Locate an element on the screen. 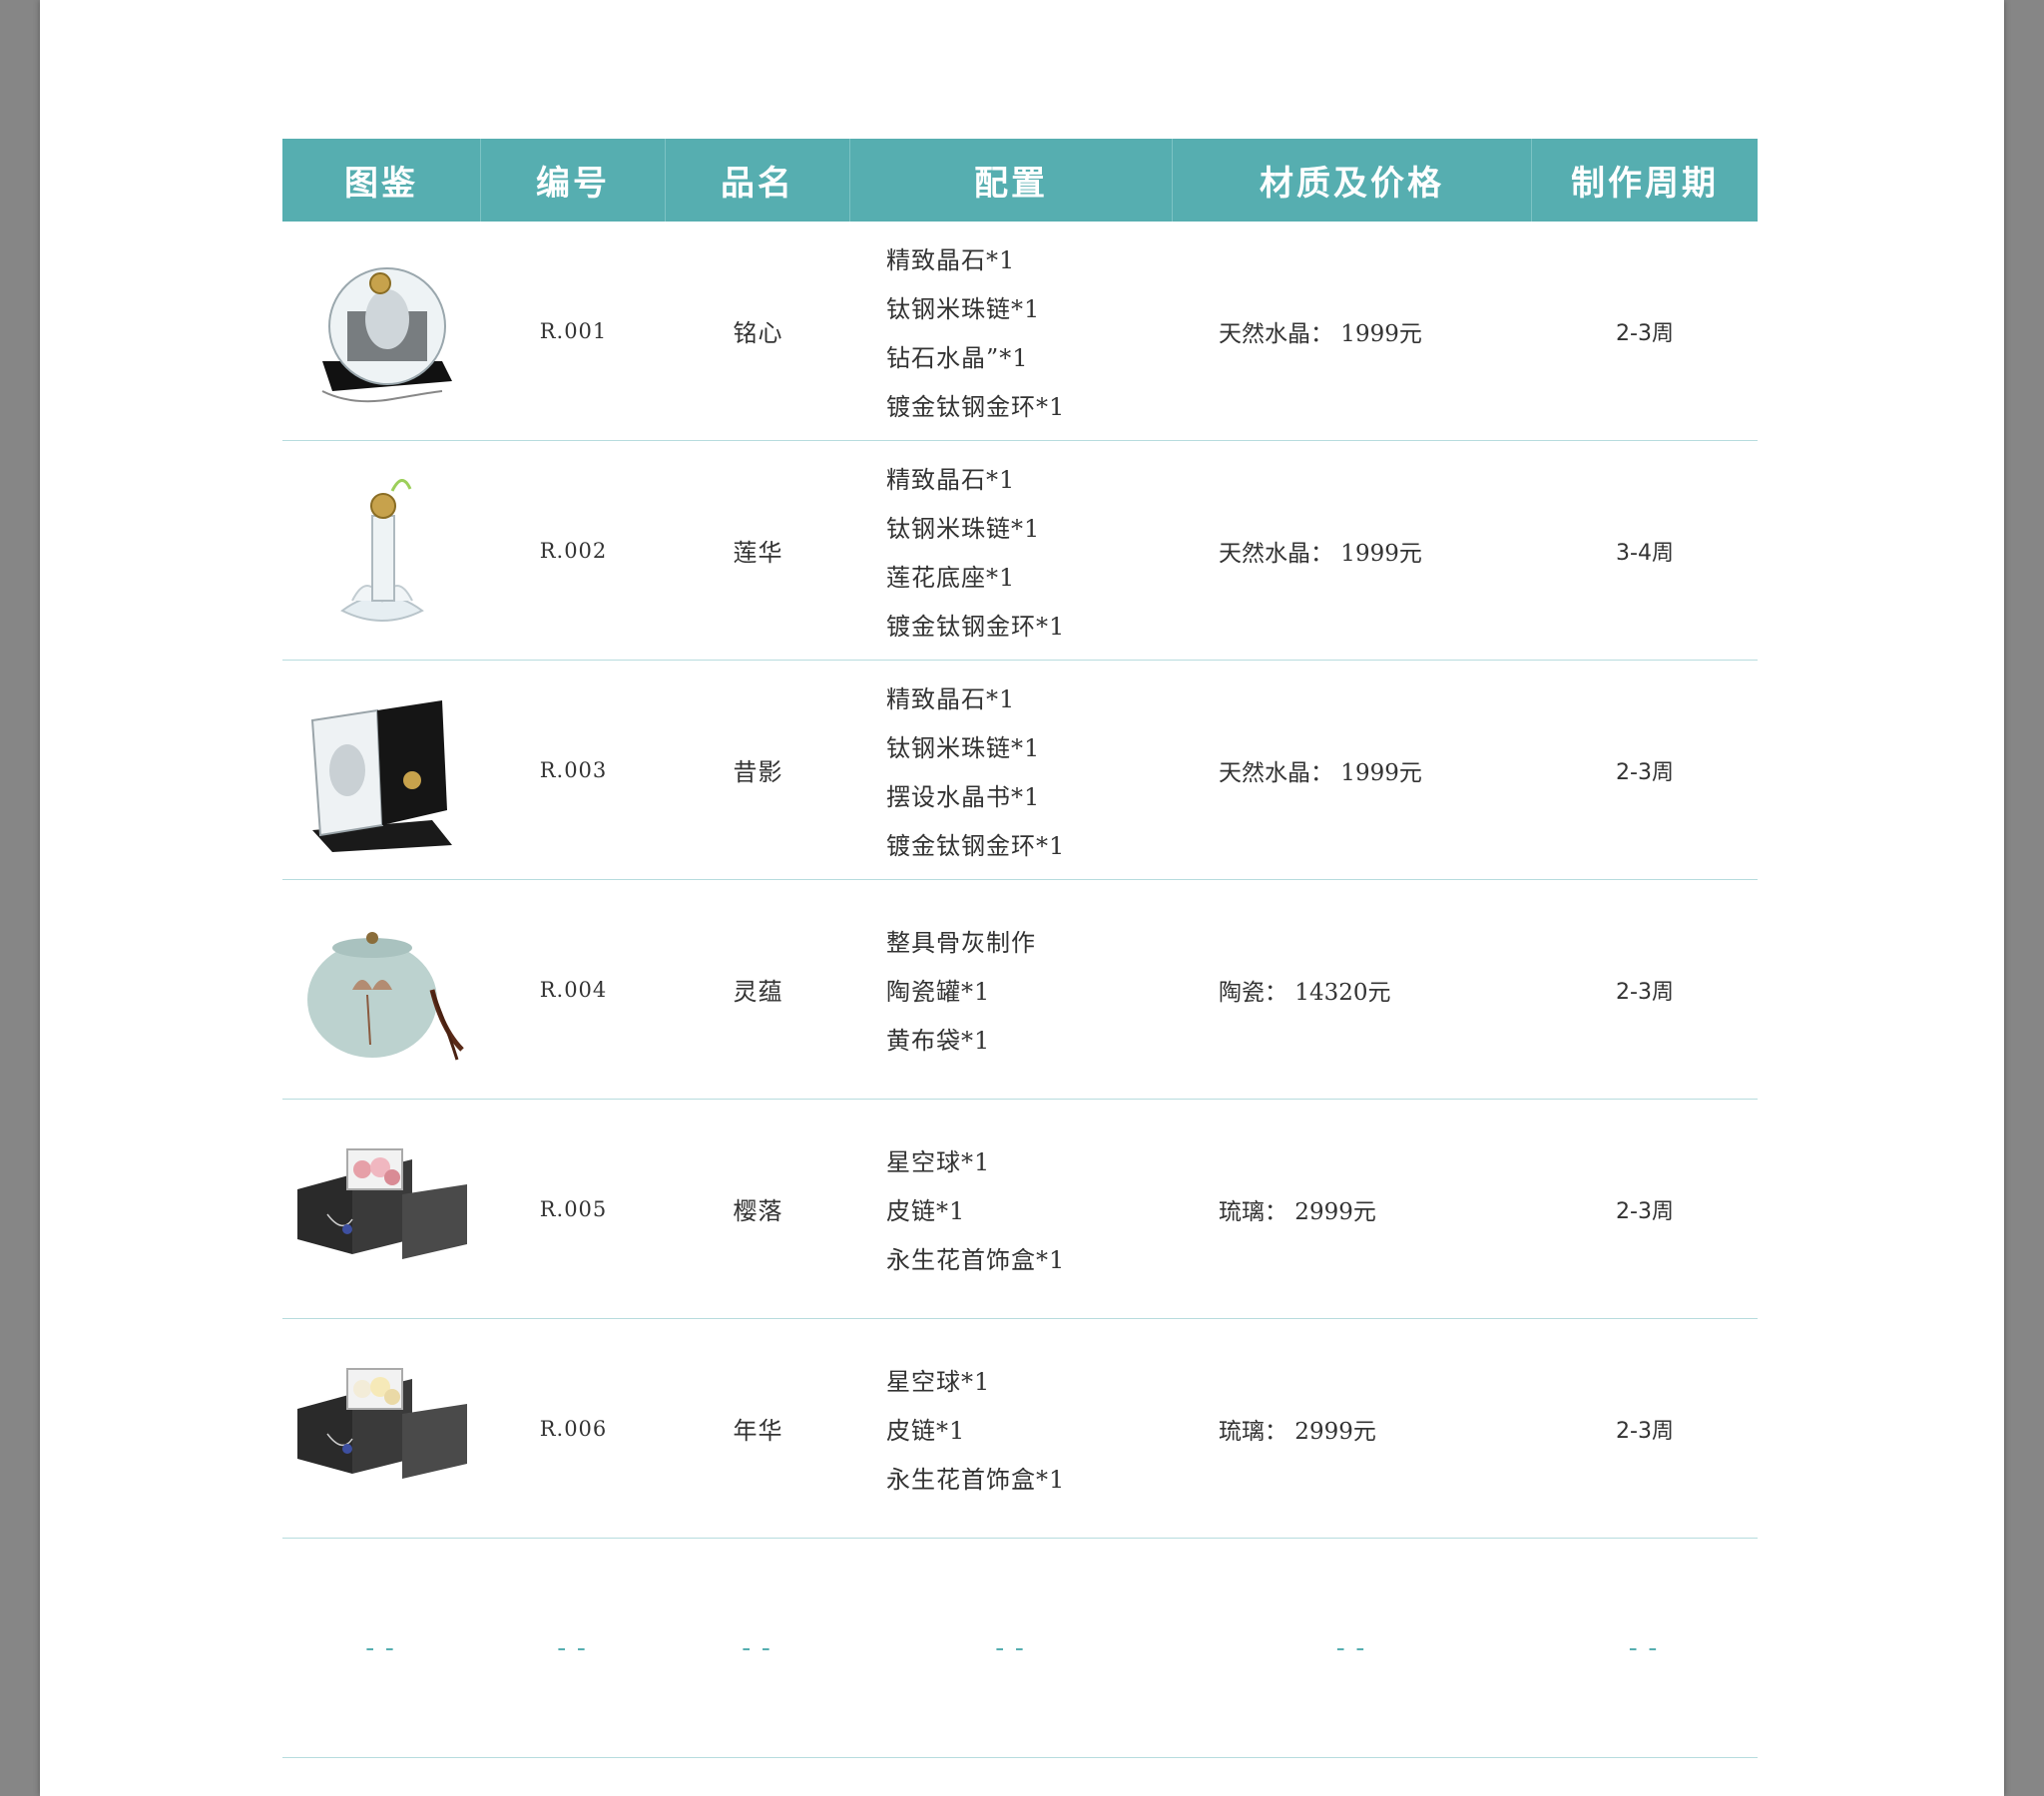 The image size is (2044, 1796). product-code: R.001 is located at coordinates (573, 330).